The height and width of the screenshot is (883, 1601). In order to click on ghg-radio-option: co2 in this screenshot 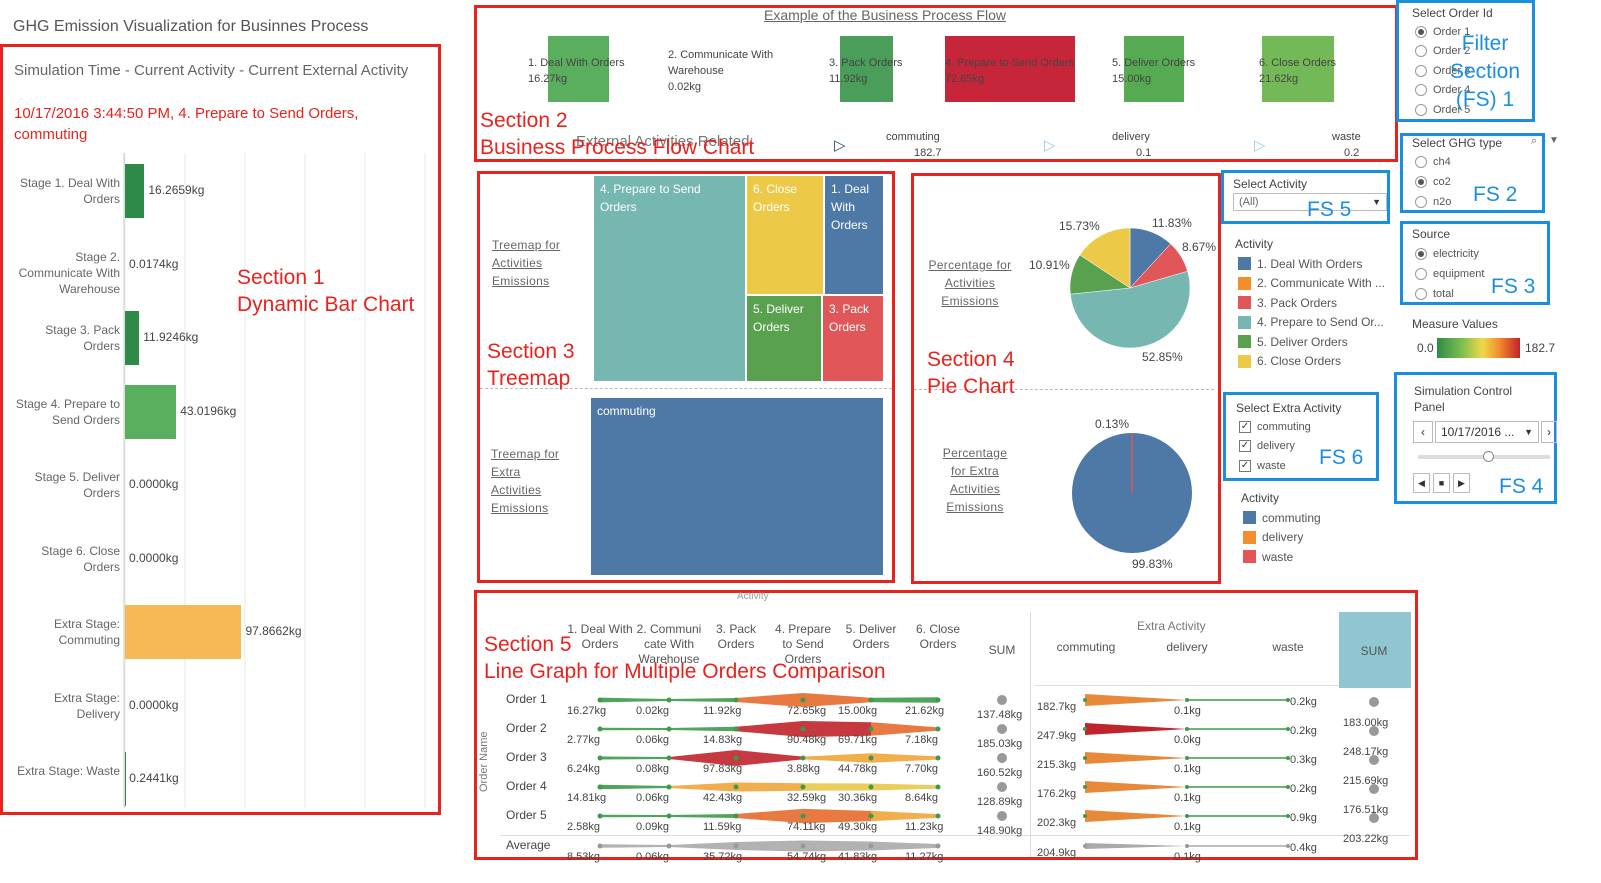, I will do `click(1433, 182)`.